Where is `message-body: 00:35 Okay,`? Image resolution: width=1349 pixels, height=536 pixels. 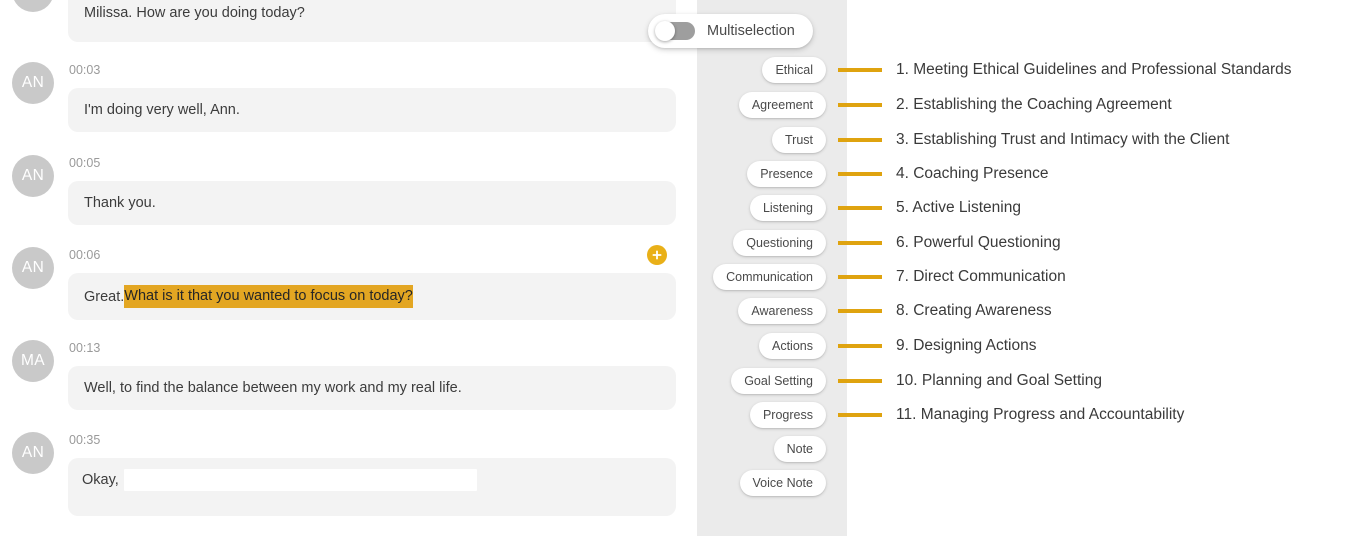
message-body: 00:35 Okay, is located at coordinates (372, 474).